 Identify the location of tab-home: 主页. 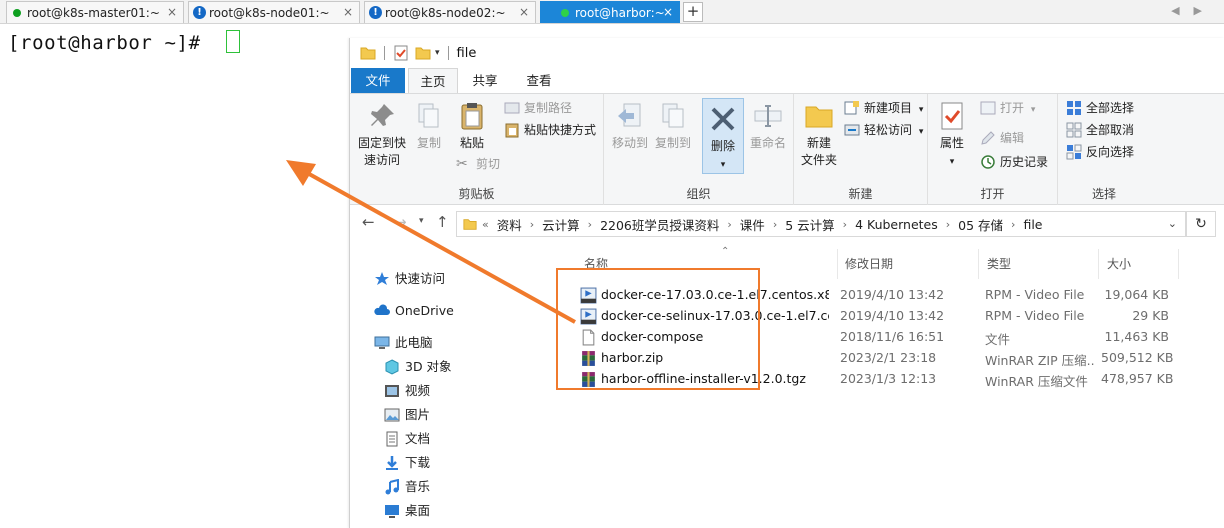
(433, 80).